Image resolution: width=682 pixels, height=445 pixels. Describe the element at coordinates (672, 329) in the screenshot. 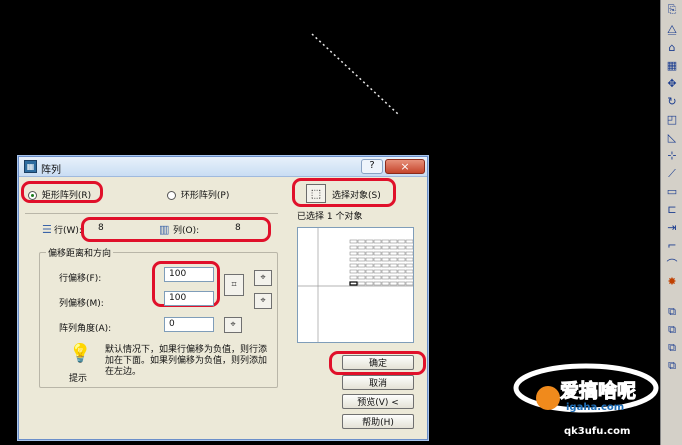

I see `draworder-front-icon: ⧉` at that location.